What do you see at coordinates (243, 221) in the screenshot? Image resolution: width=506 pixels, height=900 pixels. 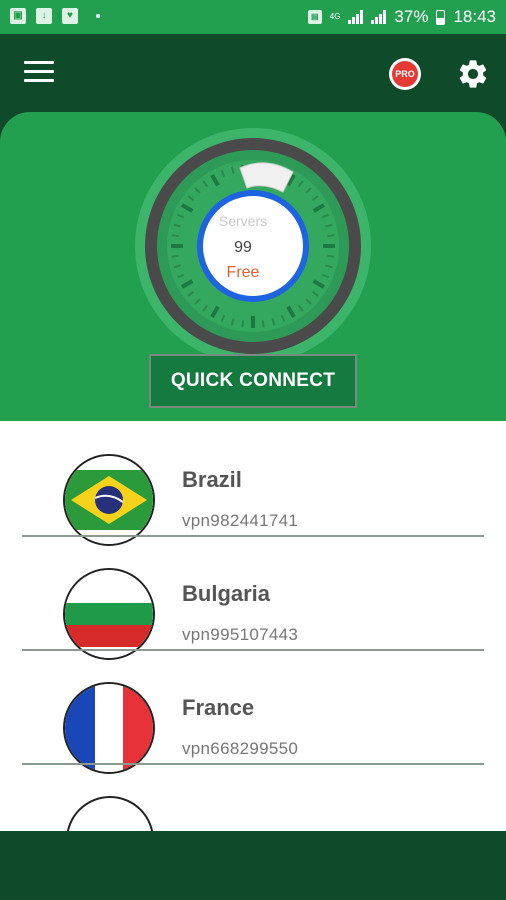 I see `servers-label: Servers` at bounding box center [243, 221].